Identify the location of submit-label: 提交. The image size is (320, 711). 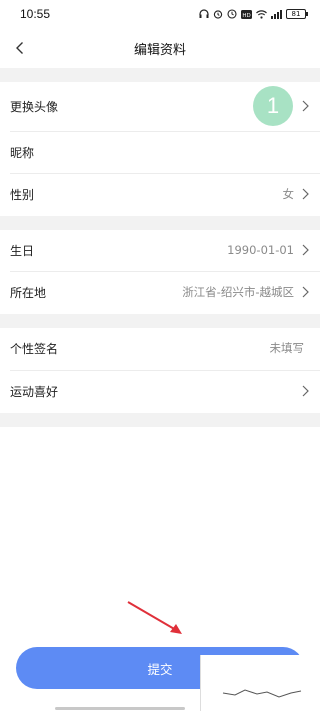
(160, 669).